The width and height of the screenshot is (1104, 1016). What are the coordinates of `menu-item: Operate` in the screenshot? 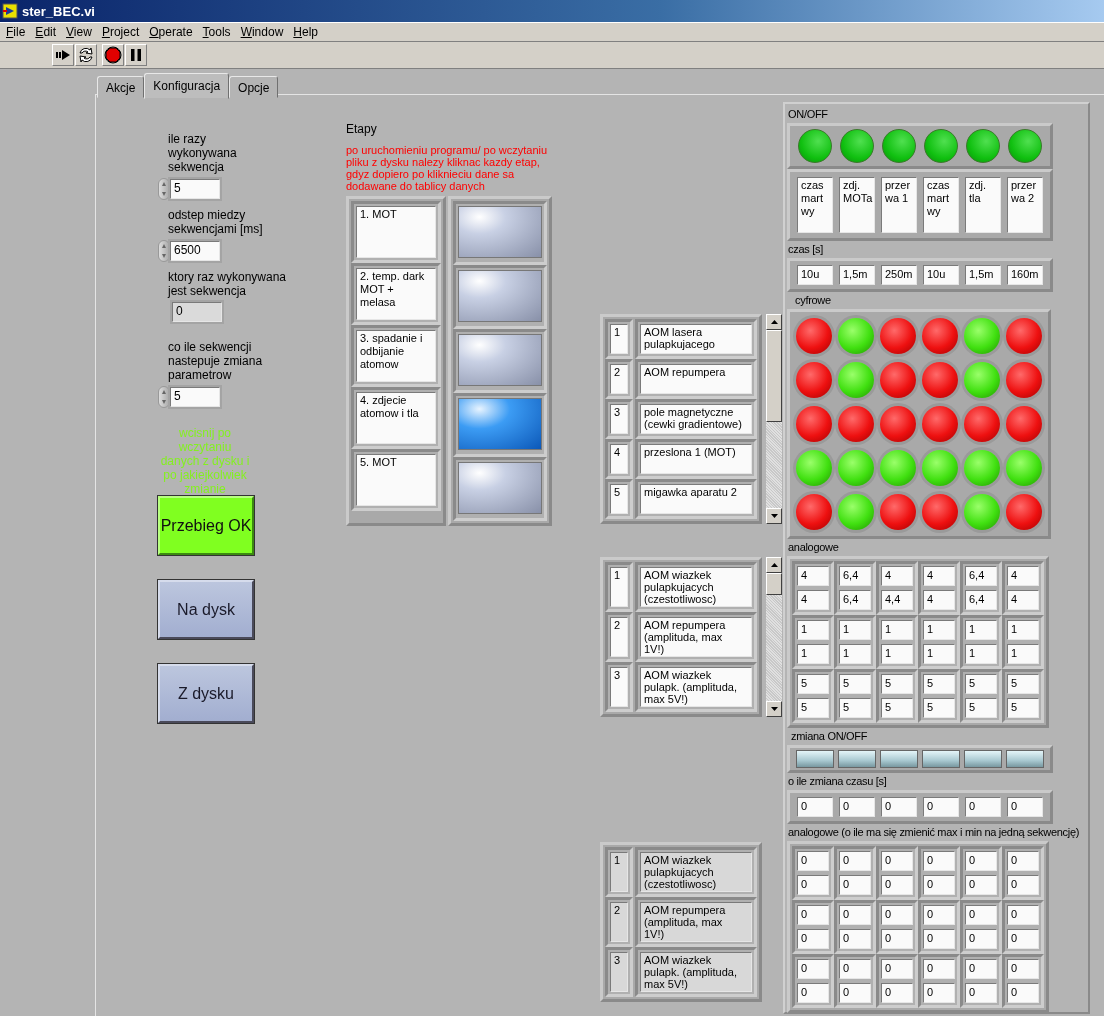 It's located at (171, 32).